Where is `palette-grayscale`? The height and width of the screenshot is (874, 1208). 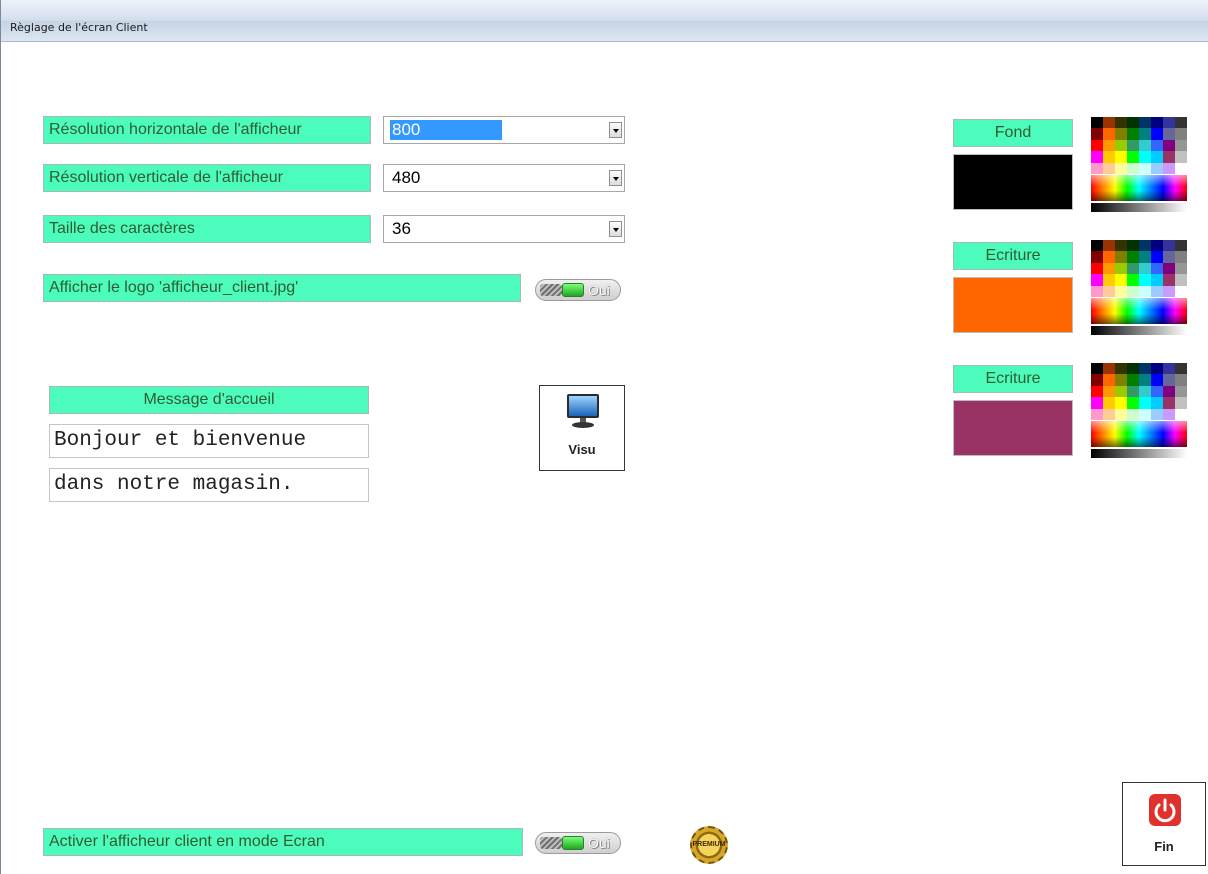 palette-grayscale is located at coordinates (1139, 207).